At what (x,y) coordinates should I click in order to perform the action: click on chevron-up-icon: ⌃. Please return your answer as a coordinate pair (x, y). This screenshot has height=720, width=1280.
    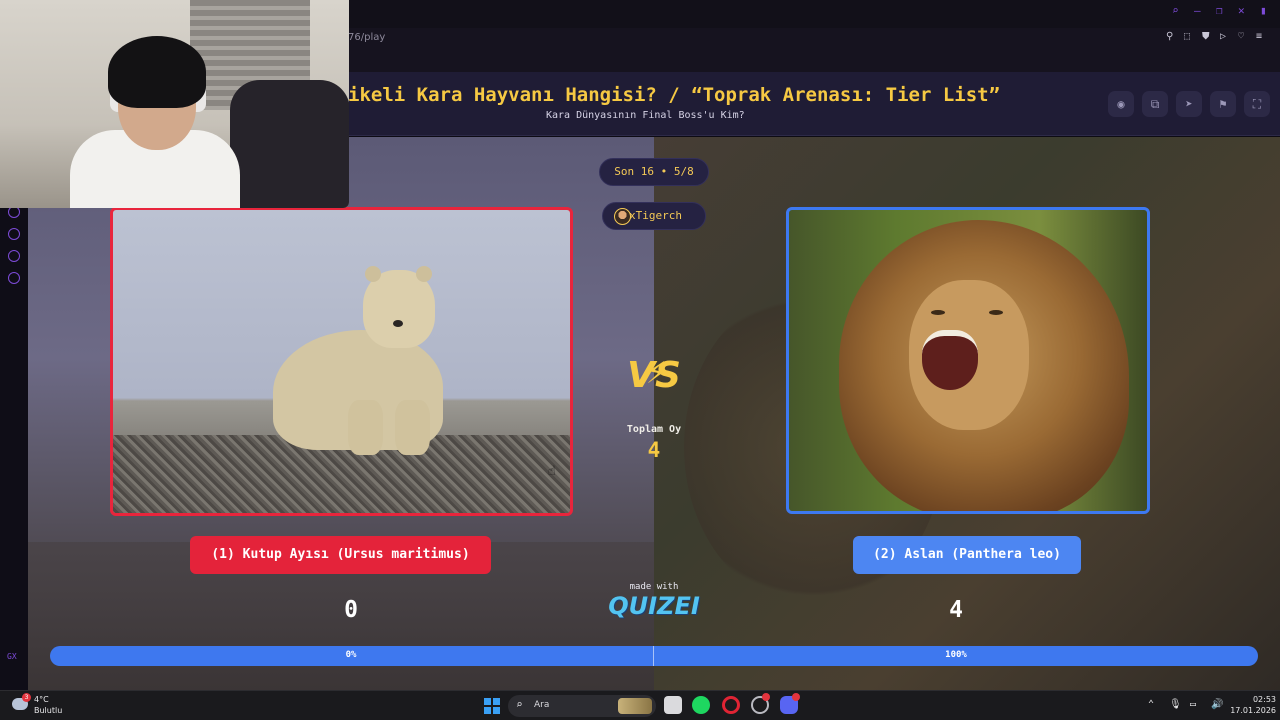
    Looking at the image, I should click on (1154, 705).